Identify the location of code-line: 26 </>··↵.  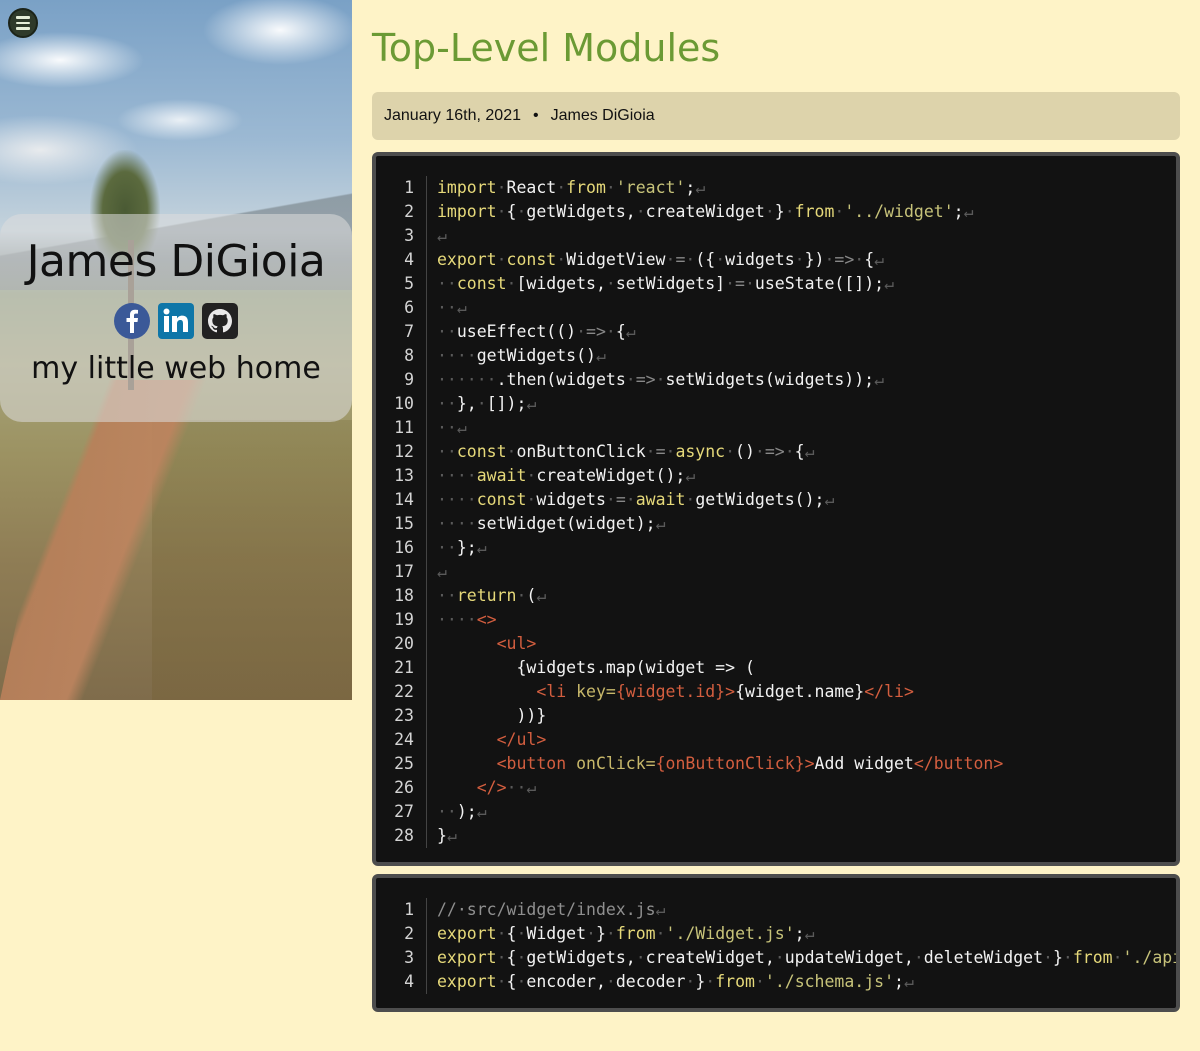
(776, 788).